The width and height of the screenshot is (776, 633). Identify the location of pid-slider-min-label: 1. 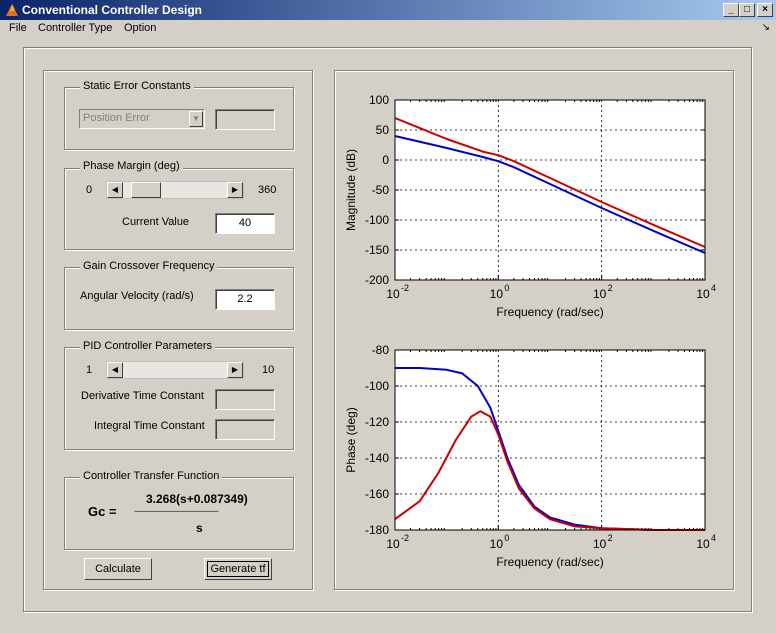
(89, 370).